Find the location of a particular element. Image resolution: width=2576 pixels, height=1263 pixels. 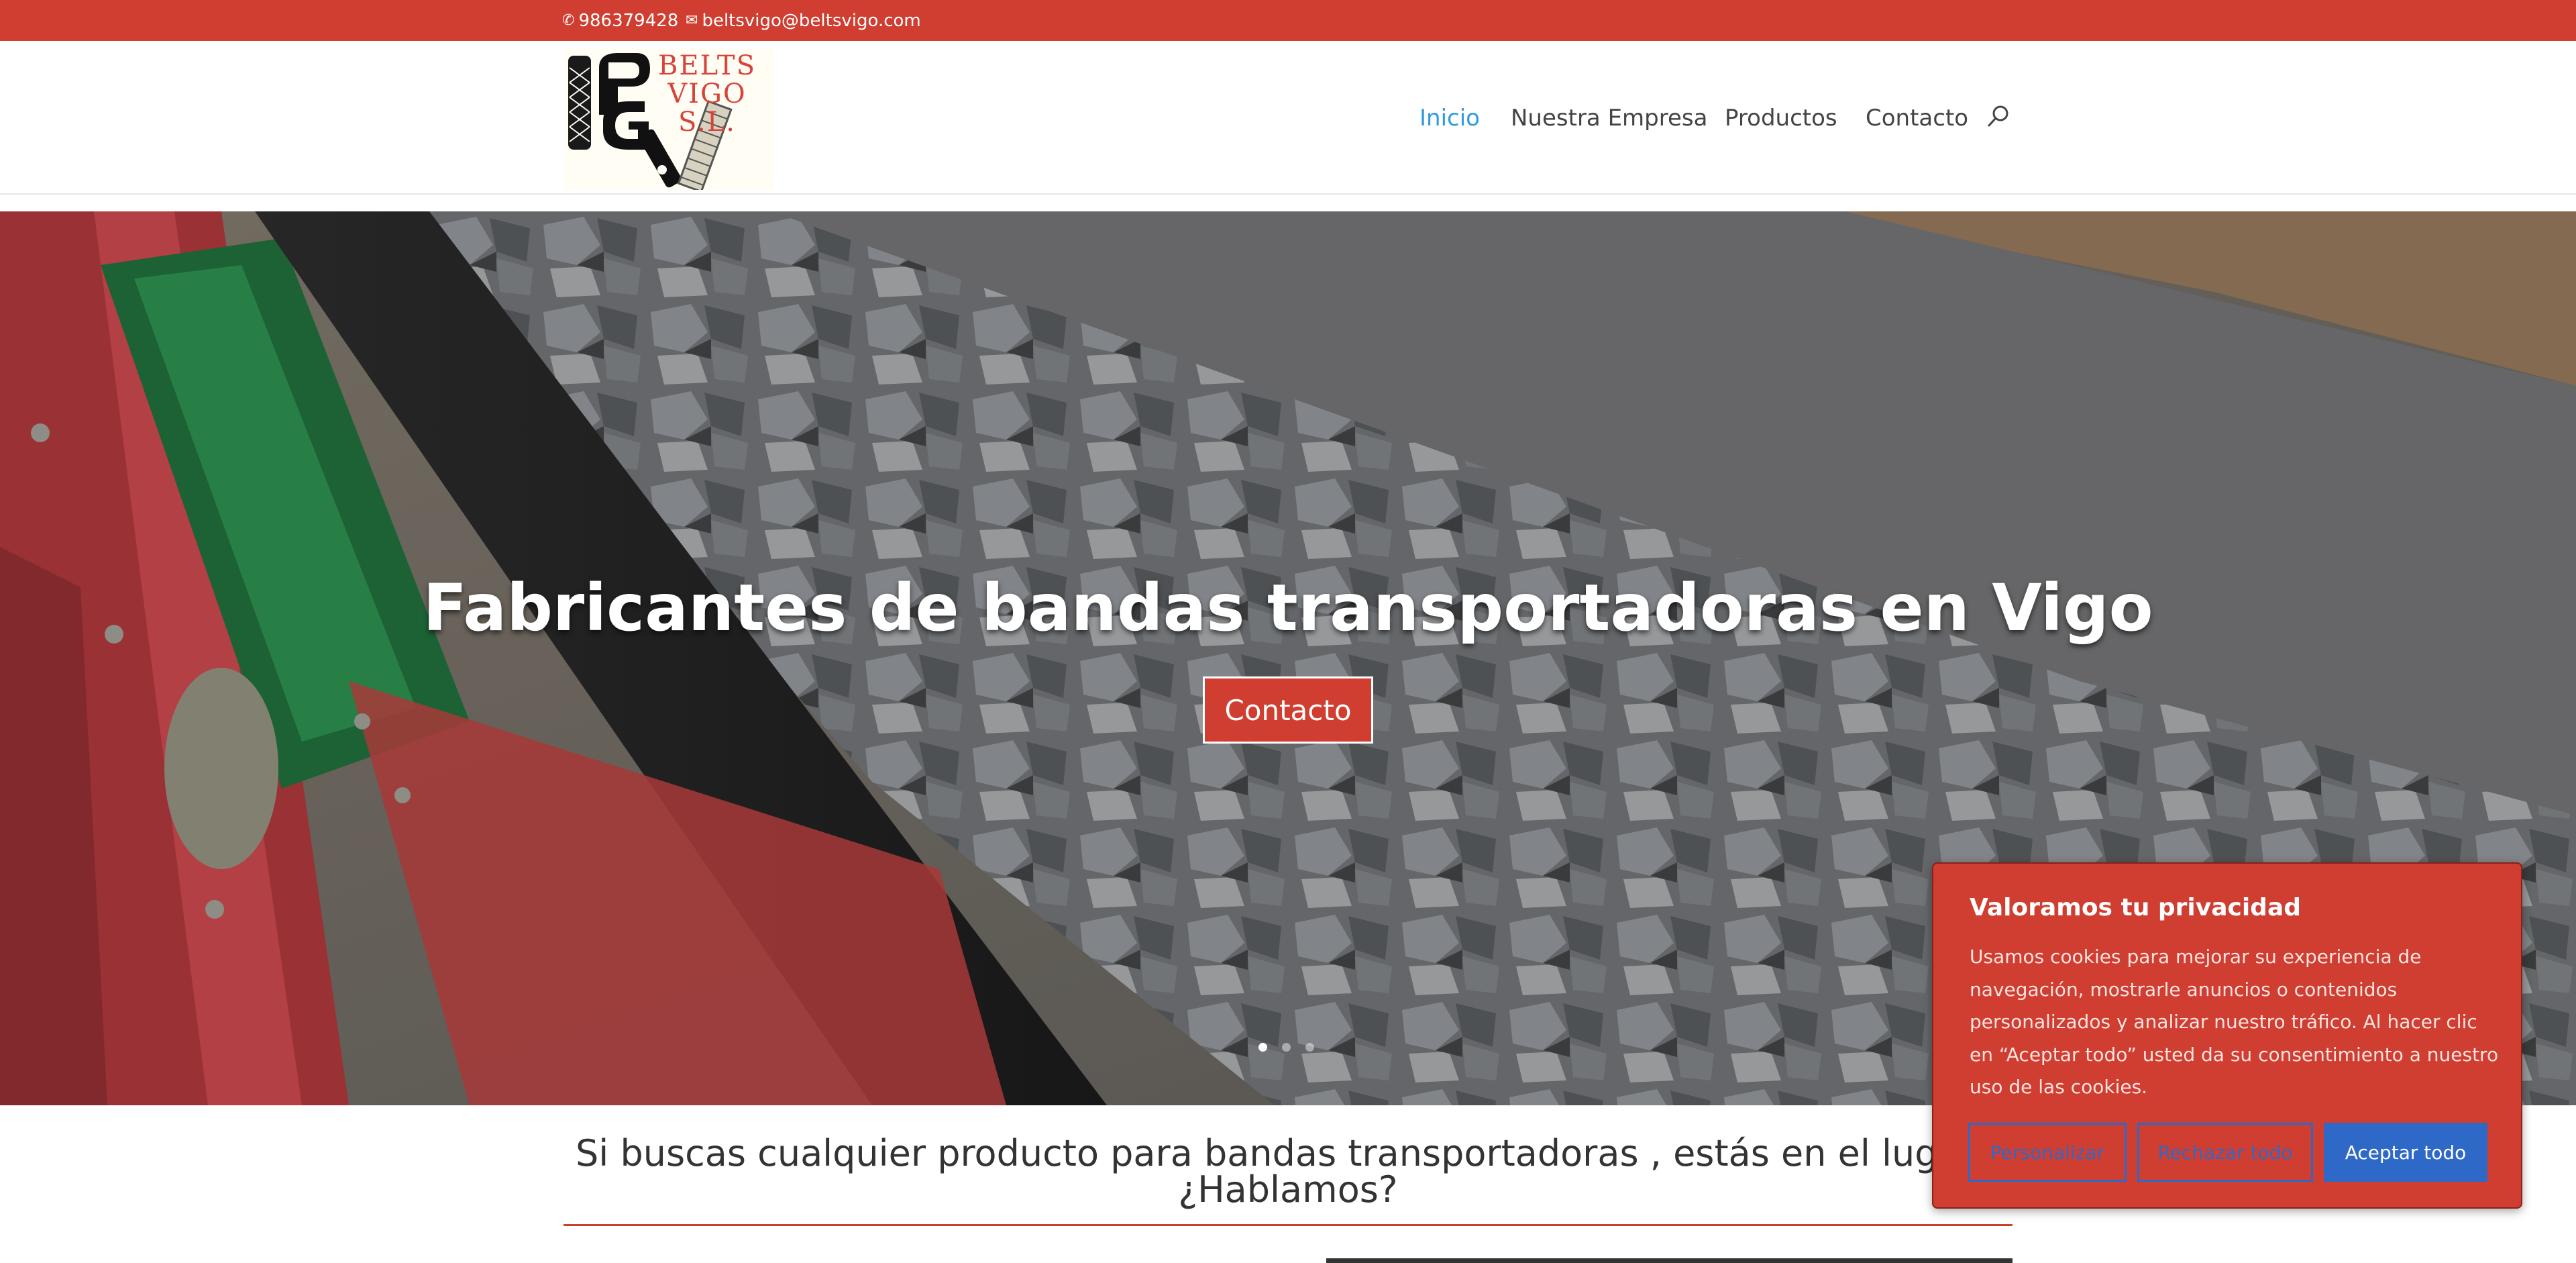

cookie-title: Valoramos tu privacidad is located at coordinates (2136, 907).